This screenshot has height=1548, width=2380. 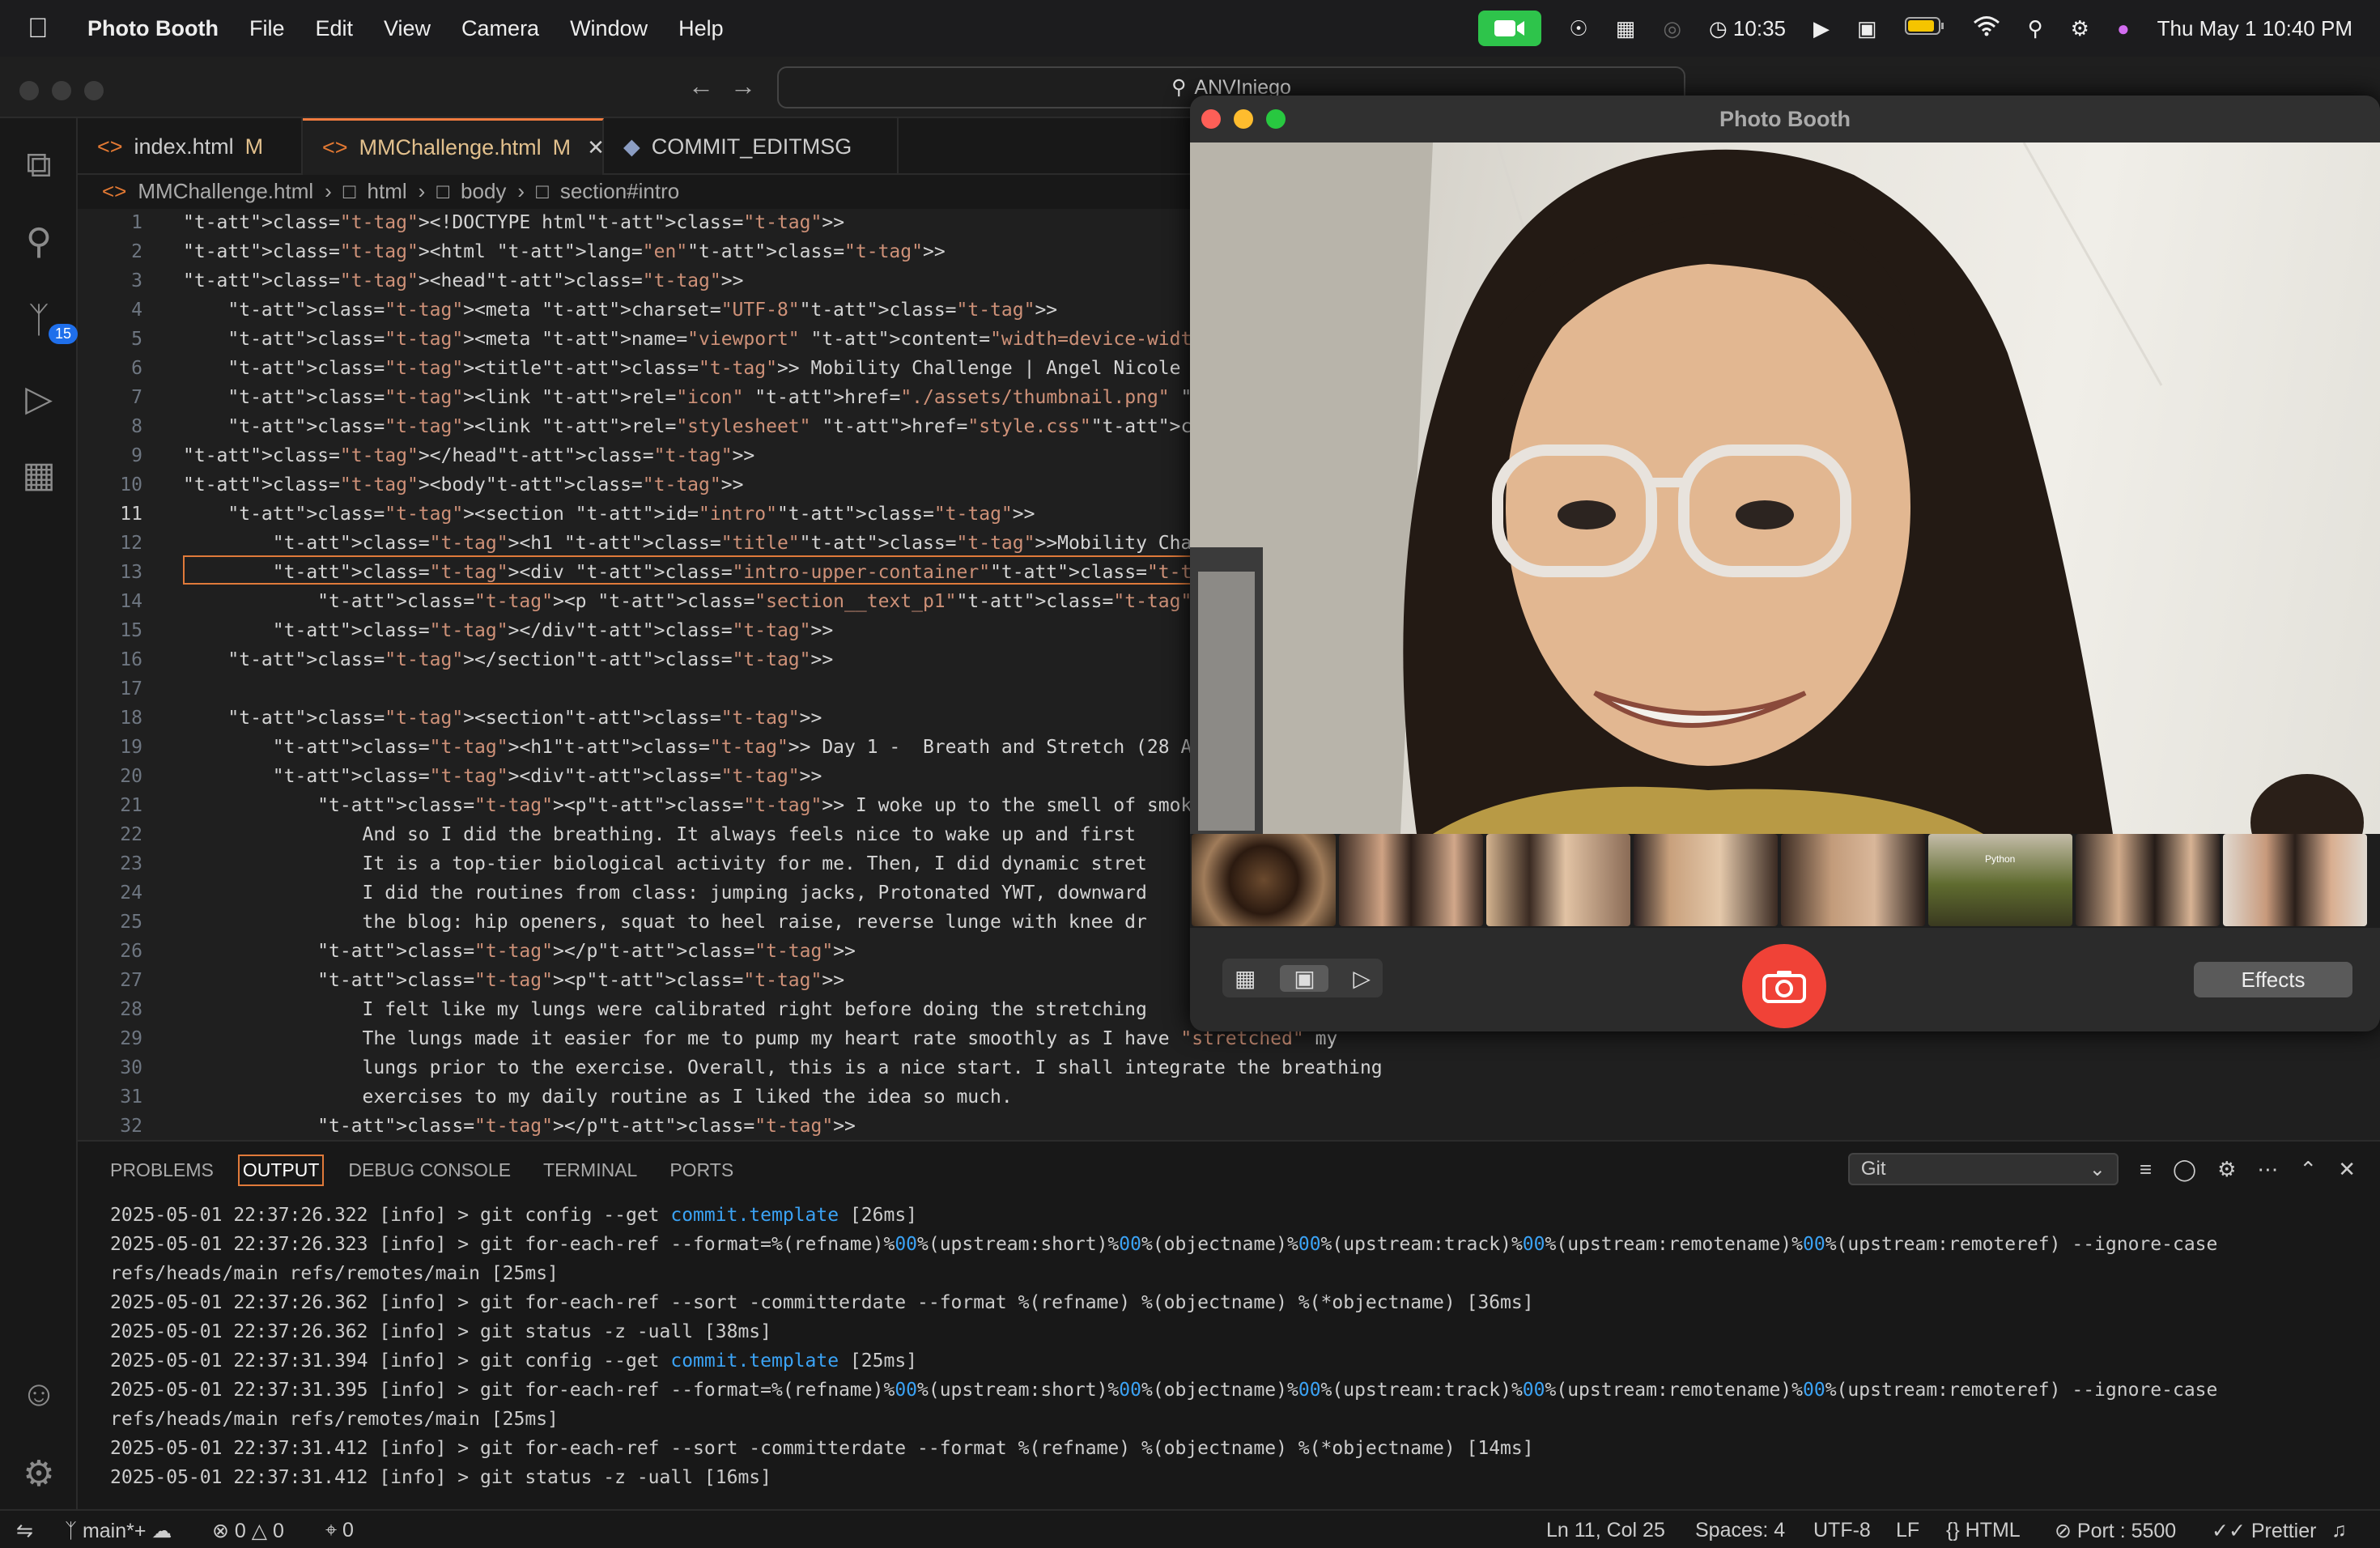 What do you see at coordinates (701, 1170) in the screenshot?
I see `tab-ports: PORTS` at bounding box center [701, 1170].